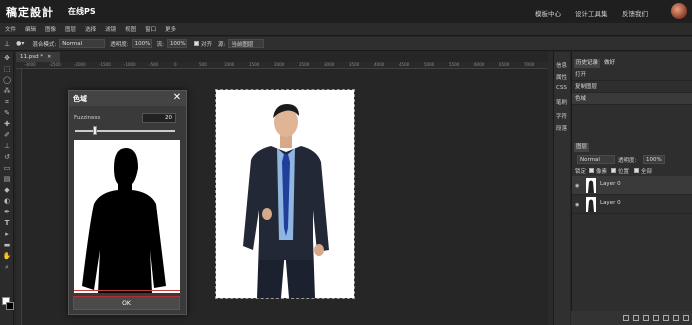 This screenshot has width=692, height=325. What do you see at coordinates (125, 131) in the screenshot?
I see `fuzziness-slider-track` at bounding box center [125, 131].